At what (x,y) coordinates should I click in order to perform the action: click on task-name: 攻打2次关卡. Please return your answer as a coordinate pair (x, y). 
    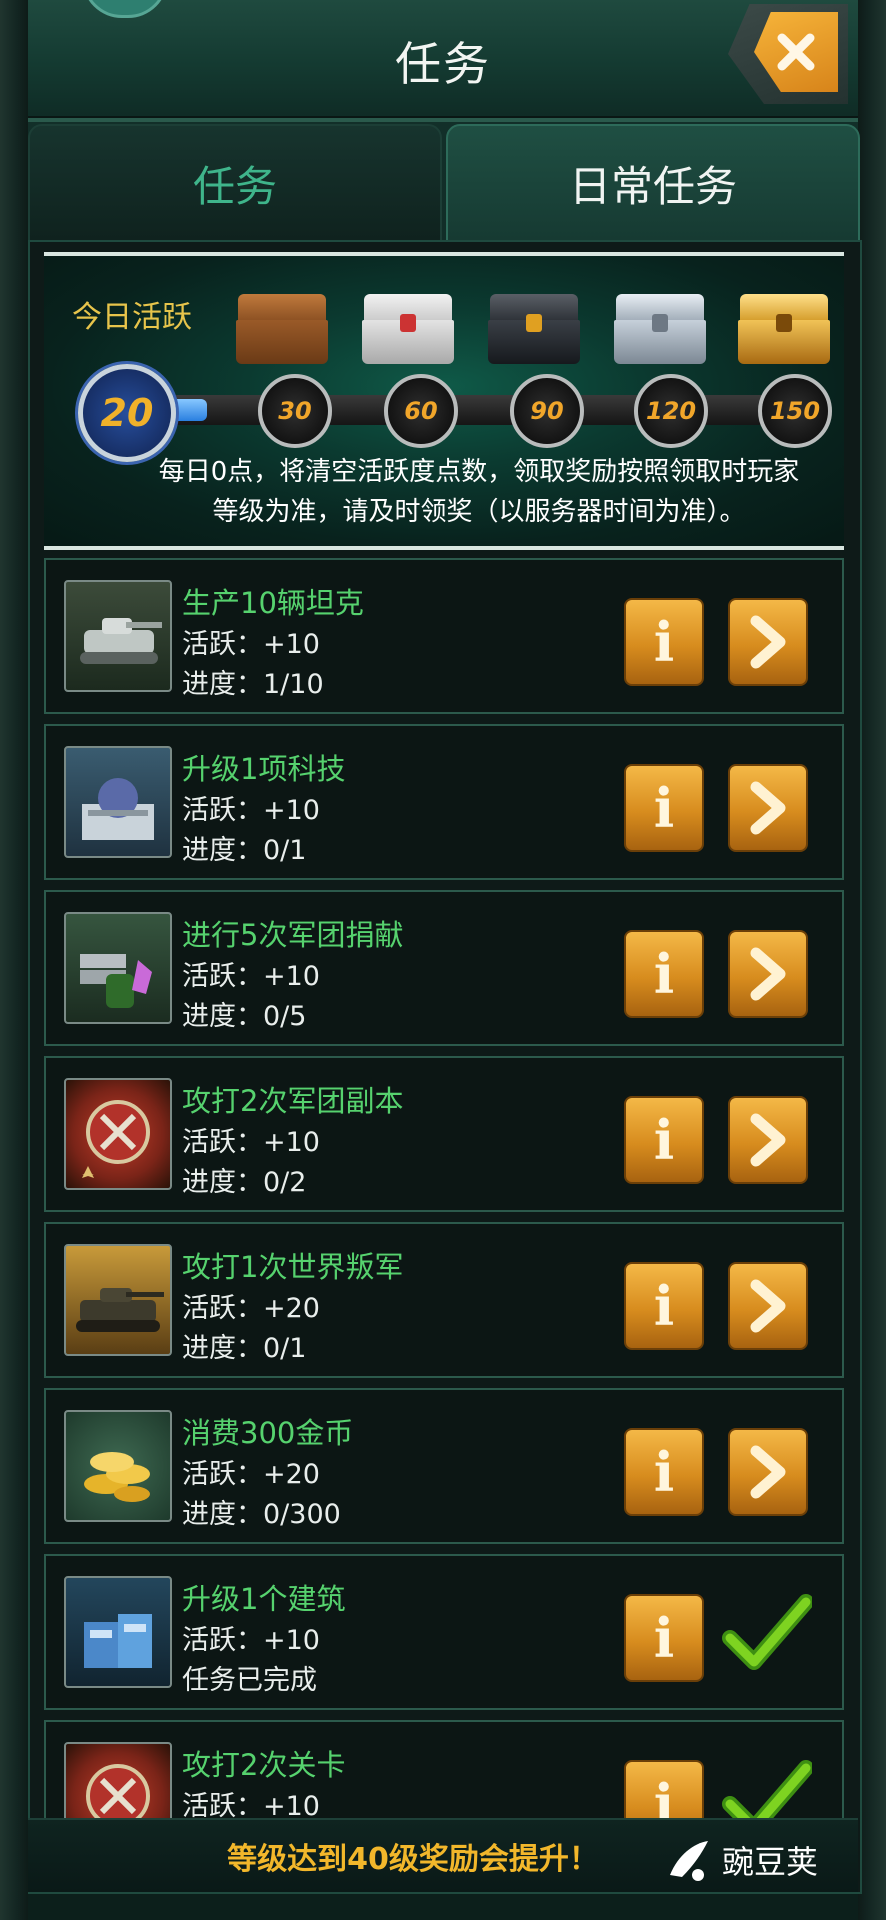
    Looking at the image, I should click on (264, 1765).